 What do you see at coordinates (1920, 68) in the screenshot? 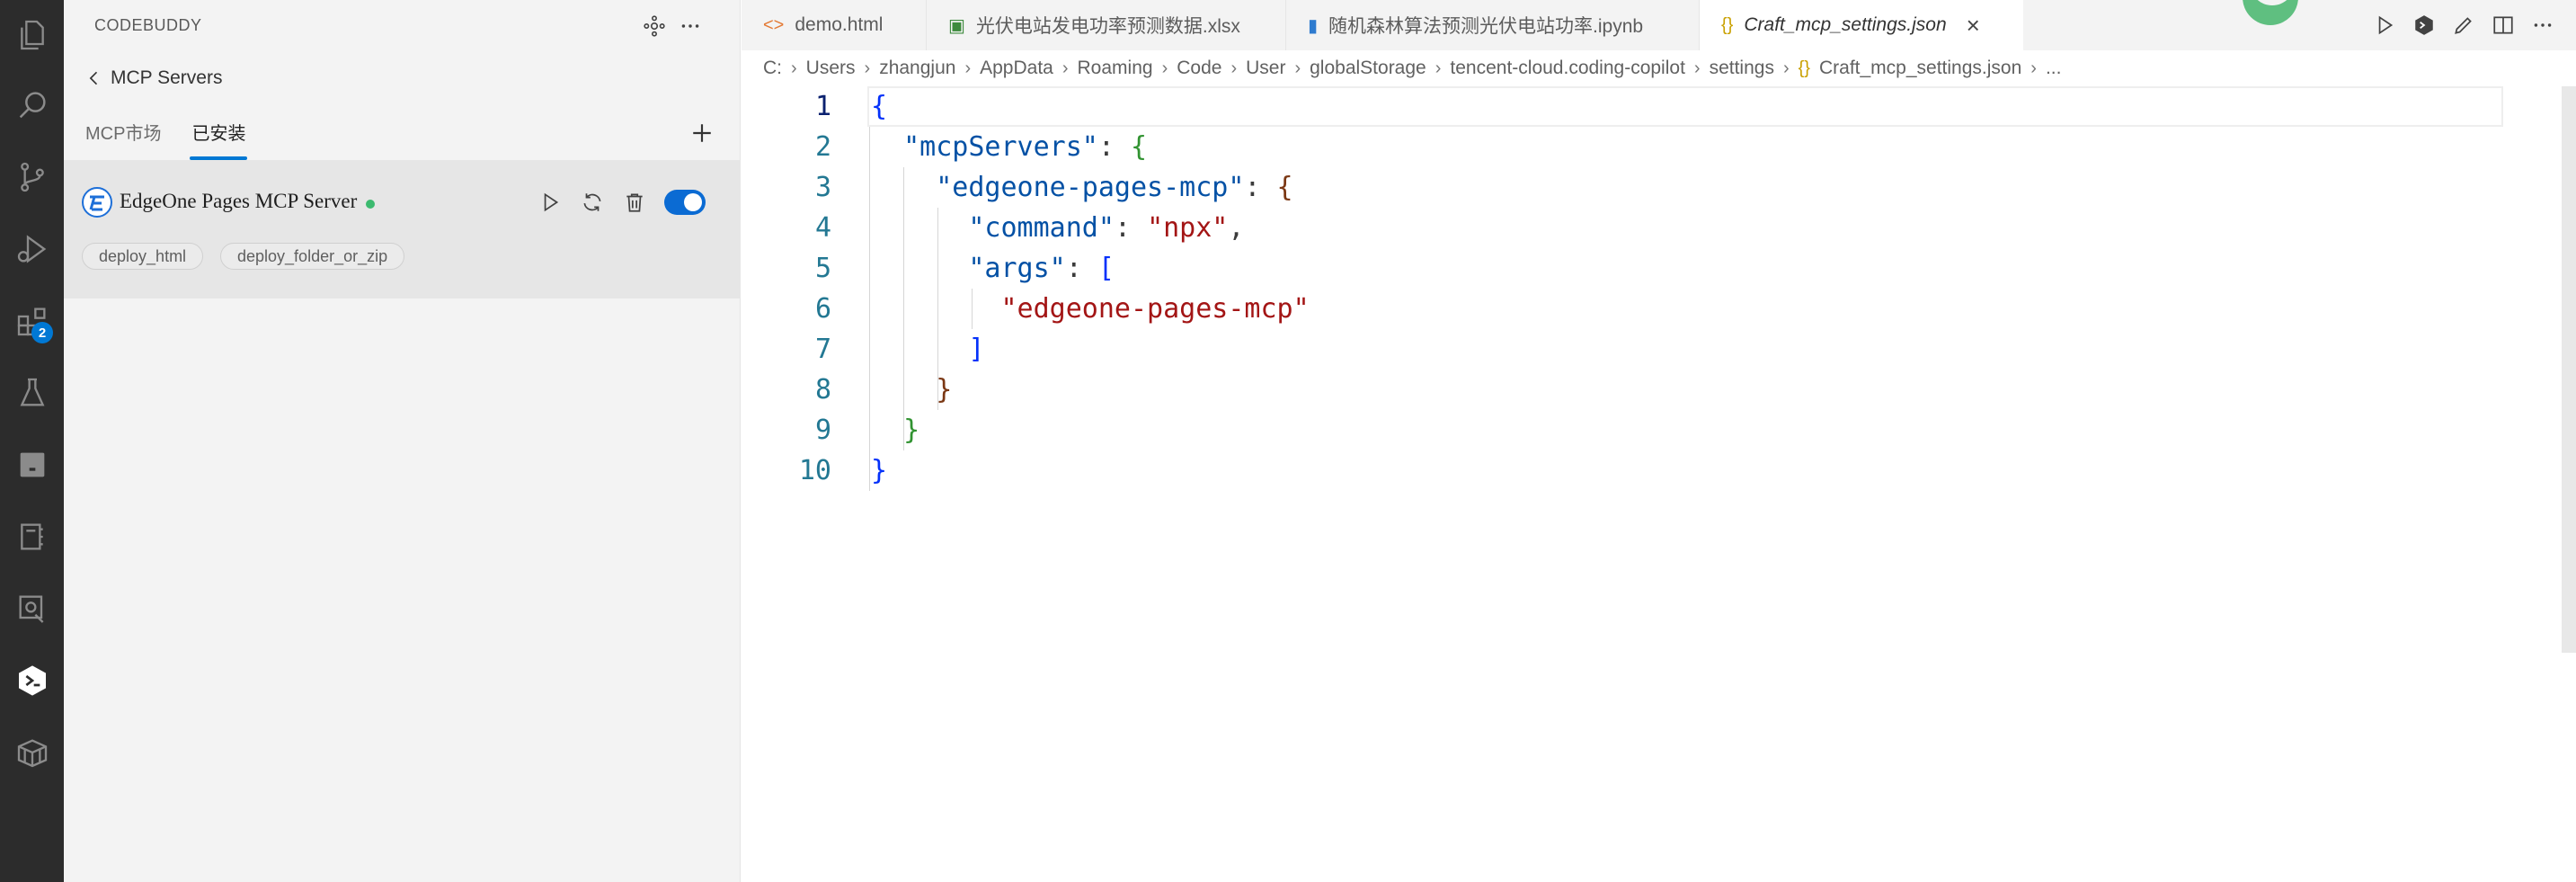
I see `breadcrumb-item: Craft_mcp_settings.json` at bounding box center [1920, 68].